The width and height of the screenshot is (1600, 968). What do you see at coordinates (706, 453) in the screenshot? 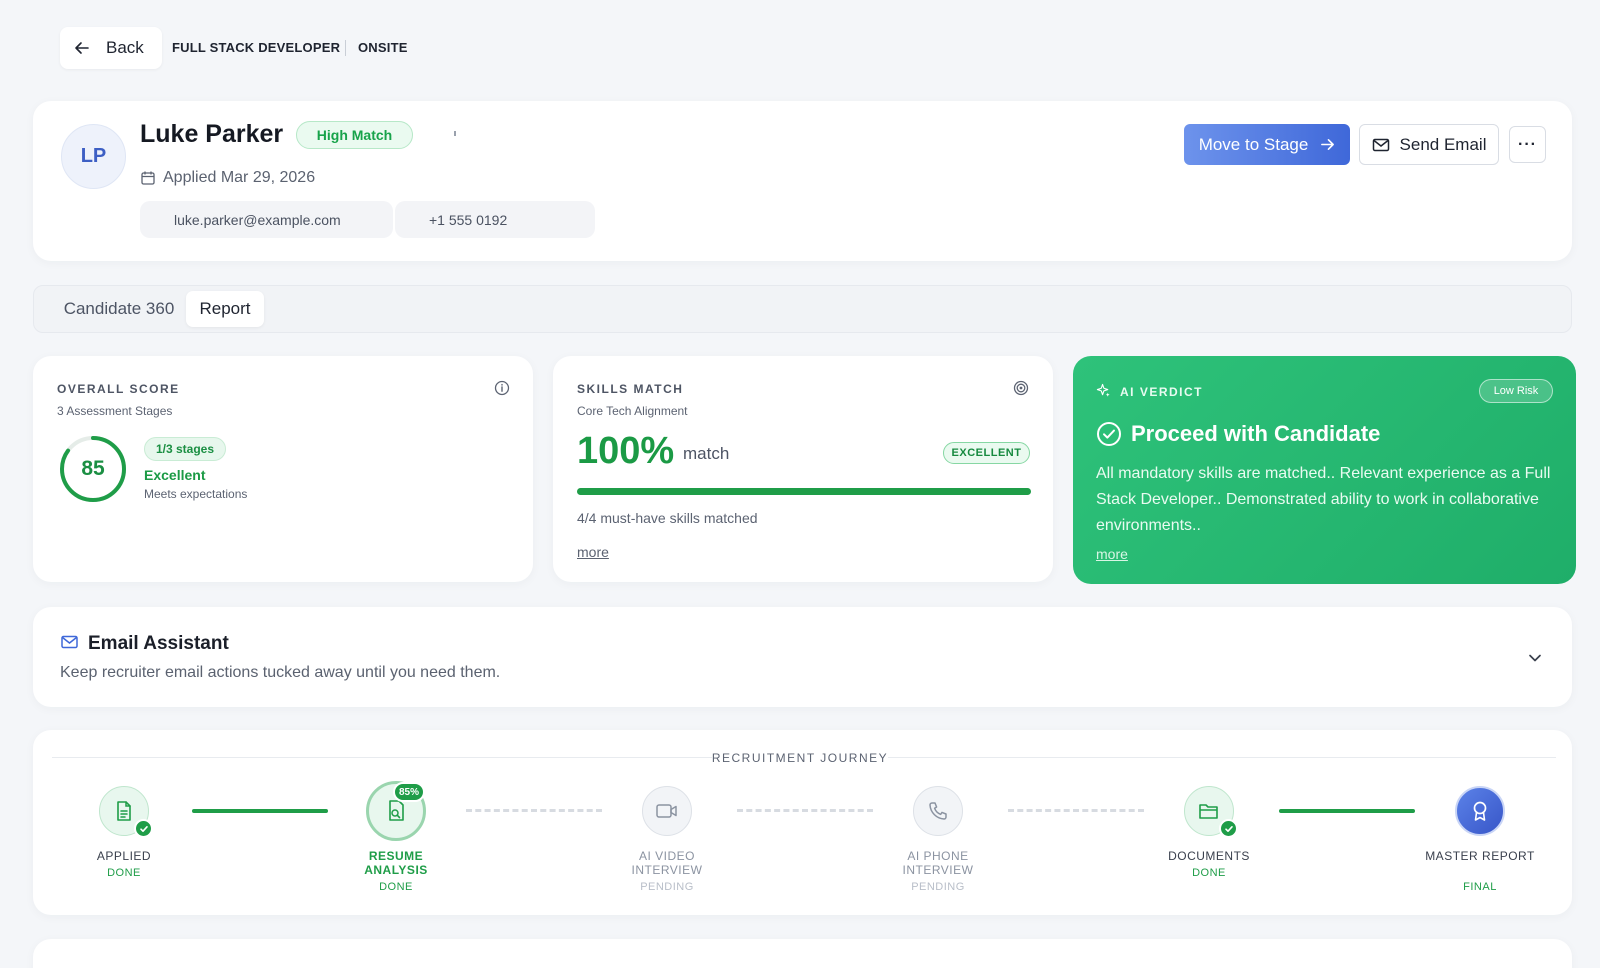
I see `match-word: match` at bounding box center [706, 453].